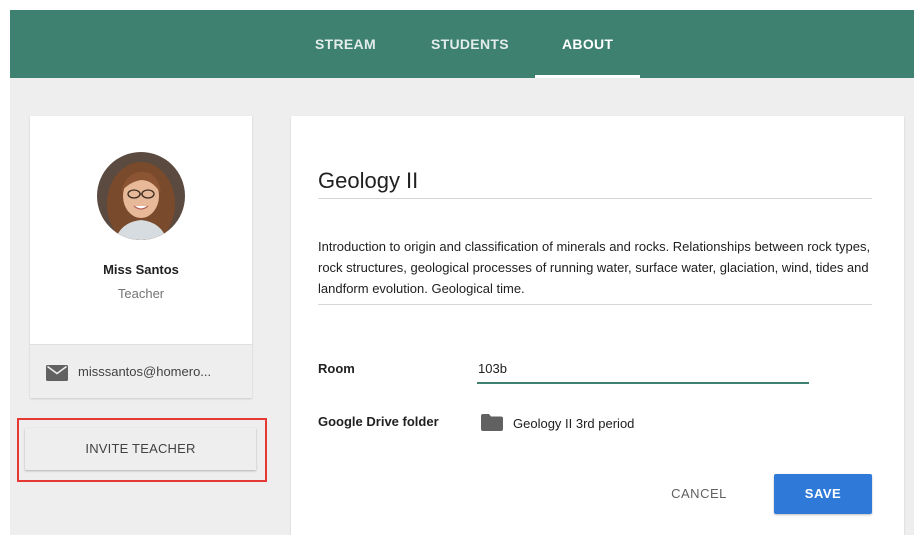 Image resolution: width=914 pixels, height=535 pixels. I want to click on room-input, so click(643, 369).